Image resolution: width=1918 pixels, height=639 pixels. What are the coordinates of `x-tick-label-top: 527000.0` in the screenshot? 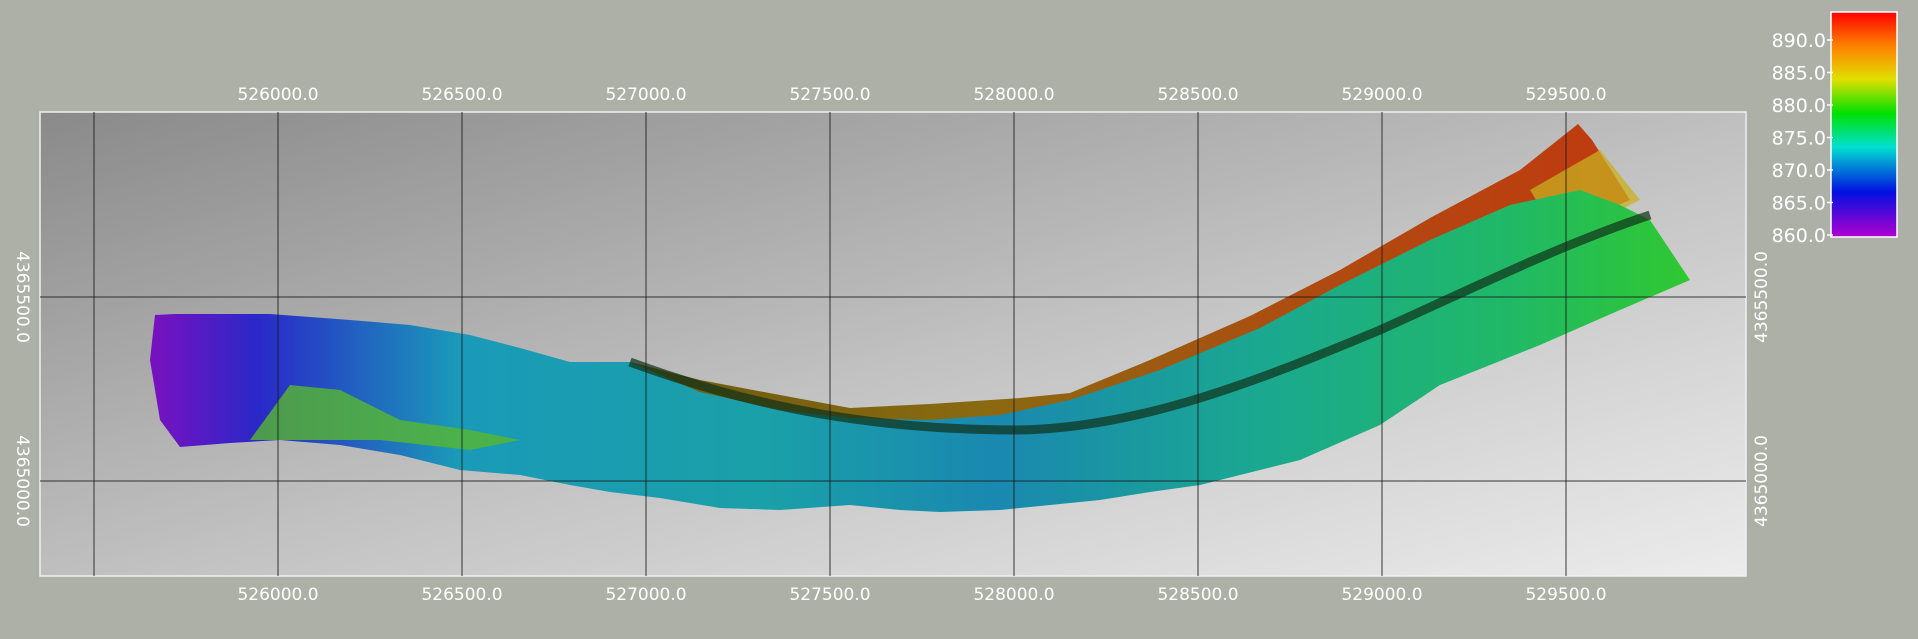 It's located at (645, 95).